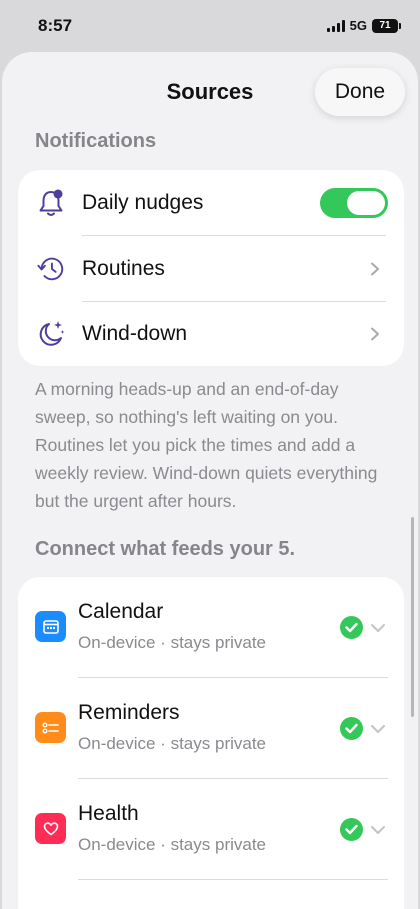 The image size is (420, 909). What do you see at coordinates (211, 202) in the screenshot?
I see `daily-nudges-row: Daily nudges` at bounding box center [211, 202].